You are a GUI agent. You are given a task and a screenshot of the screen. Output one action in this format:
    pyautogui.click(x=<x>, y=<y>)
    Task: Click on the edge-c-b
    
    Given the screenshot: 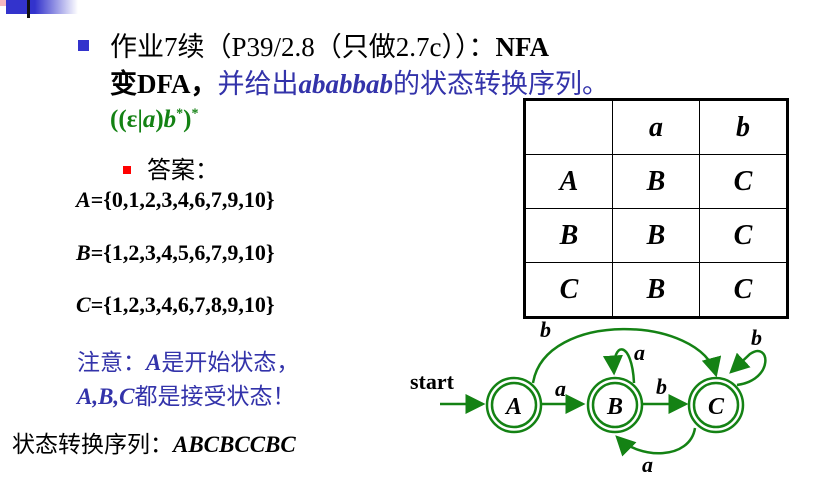 What is the action you would take?
    pyautogui.click(x=656, y=442)
    